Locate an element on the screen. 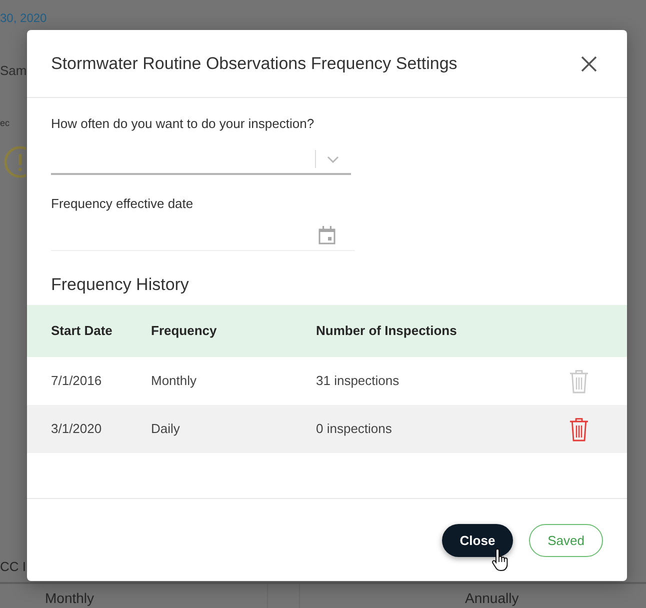 Image resolution: width=646 pixels, height=608 pixels. hand-cursor-icon is located at coordinates (500, 560).